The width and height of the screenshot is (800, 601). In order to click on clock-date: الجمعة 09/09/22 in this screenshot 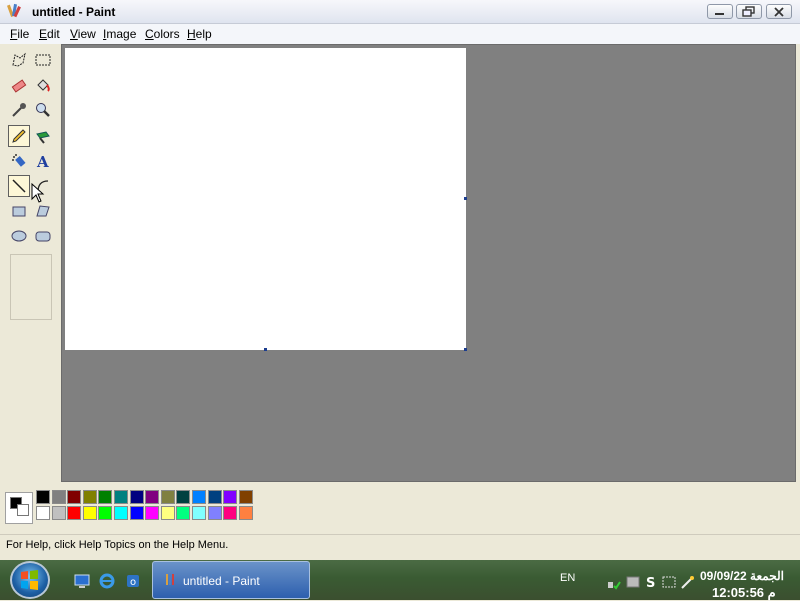, I will do `click(742, 576)`.